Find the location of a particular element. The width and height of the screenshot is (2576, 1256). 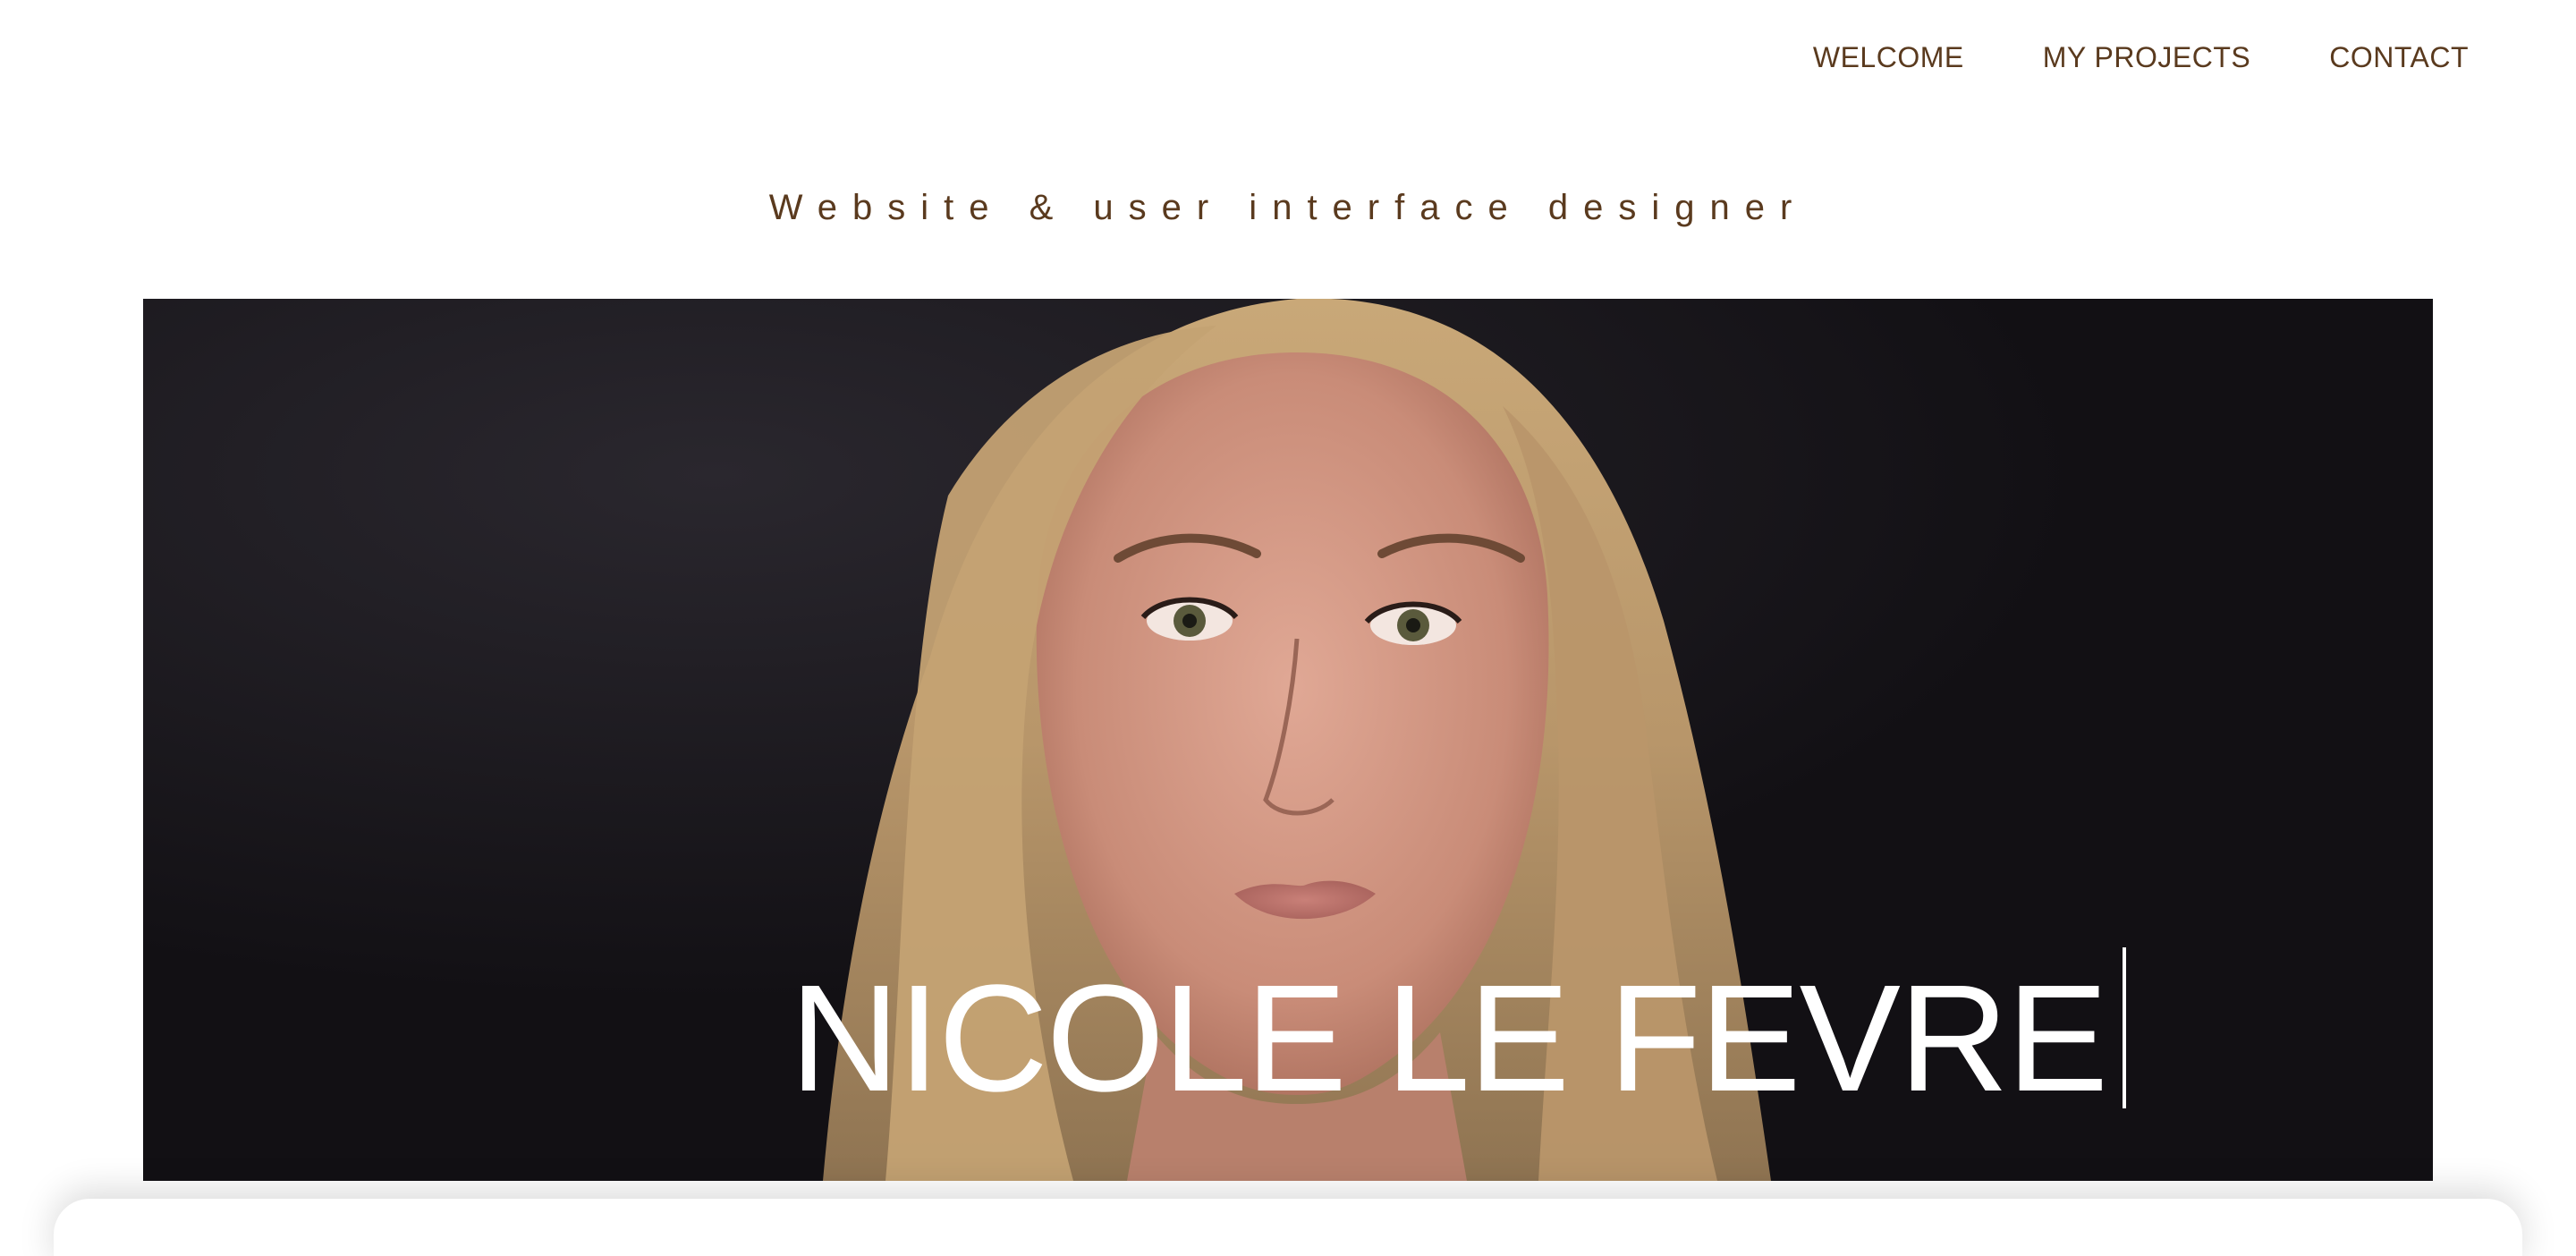

text-caret is located at coordinates (2125, 1028).